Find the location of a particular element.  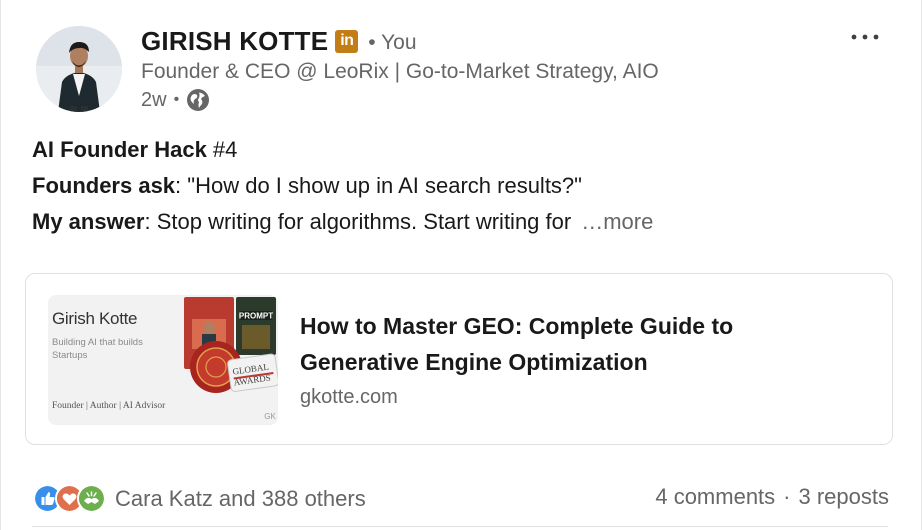

thumbnail-footer: Founder | Author | AI Advisor is located at coordinates (109, 406).